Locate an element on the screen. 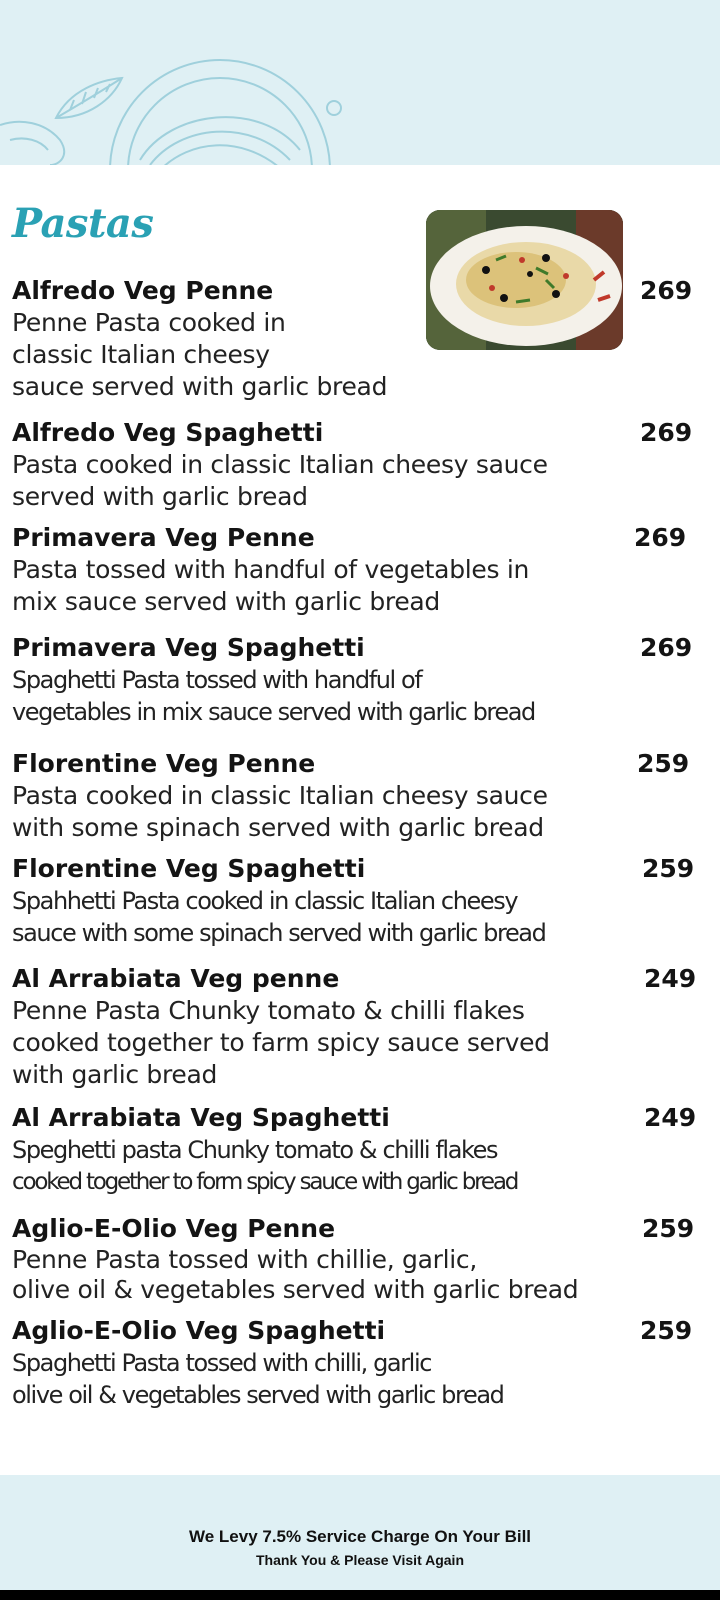 This screenshot has height=1600, width=720. bottom-bar is located at coordinates (360, 1595).